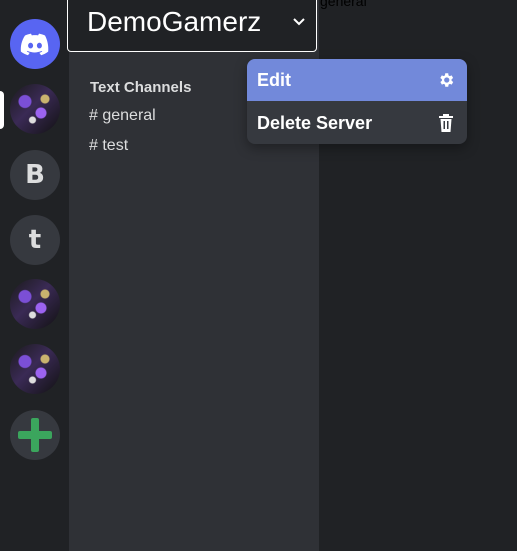 The height and width of the screenshot is (551, 517). What do you see at coordinates (357, 80) in the screenshot?
I see `edit-menu-item: Edit` at bounding box center [357, 80].